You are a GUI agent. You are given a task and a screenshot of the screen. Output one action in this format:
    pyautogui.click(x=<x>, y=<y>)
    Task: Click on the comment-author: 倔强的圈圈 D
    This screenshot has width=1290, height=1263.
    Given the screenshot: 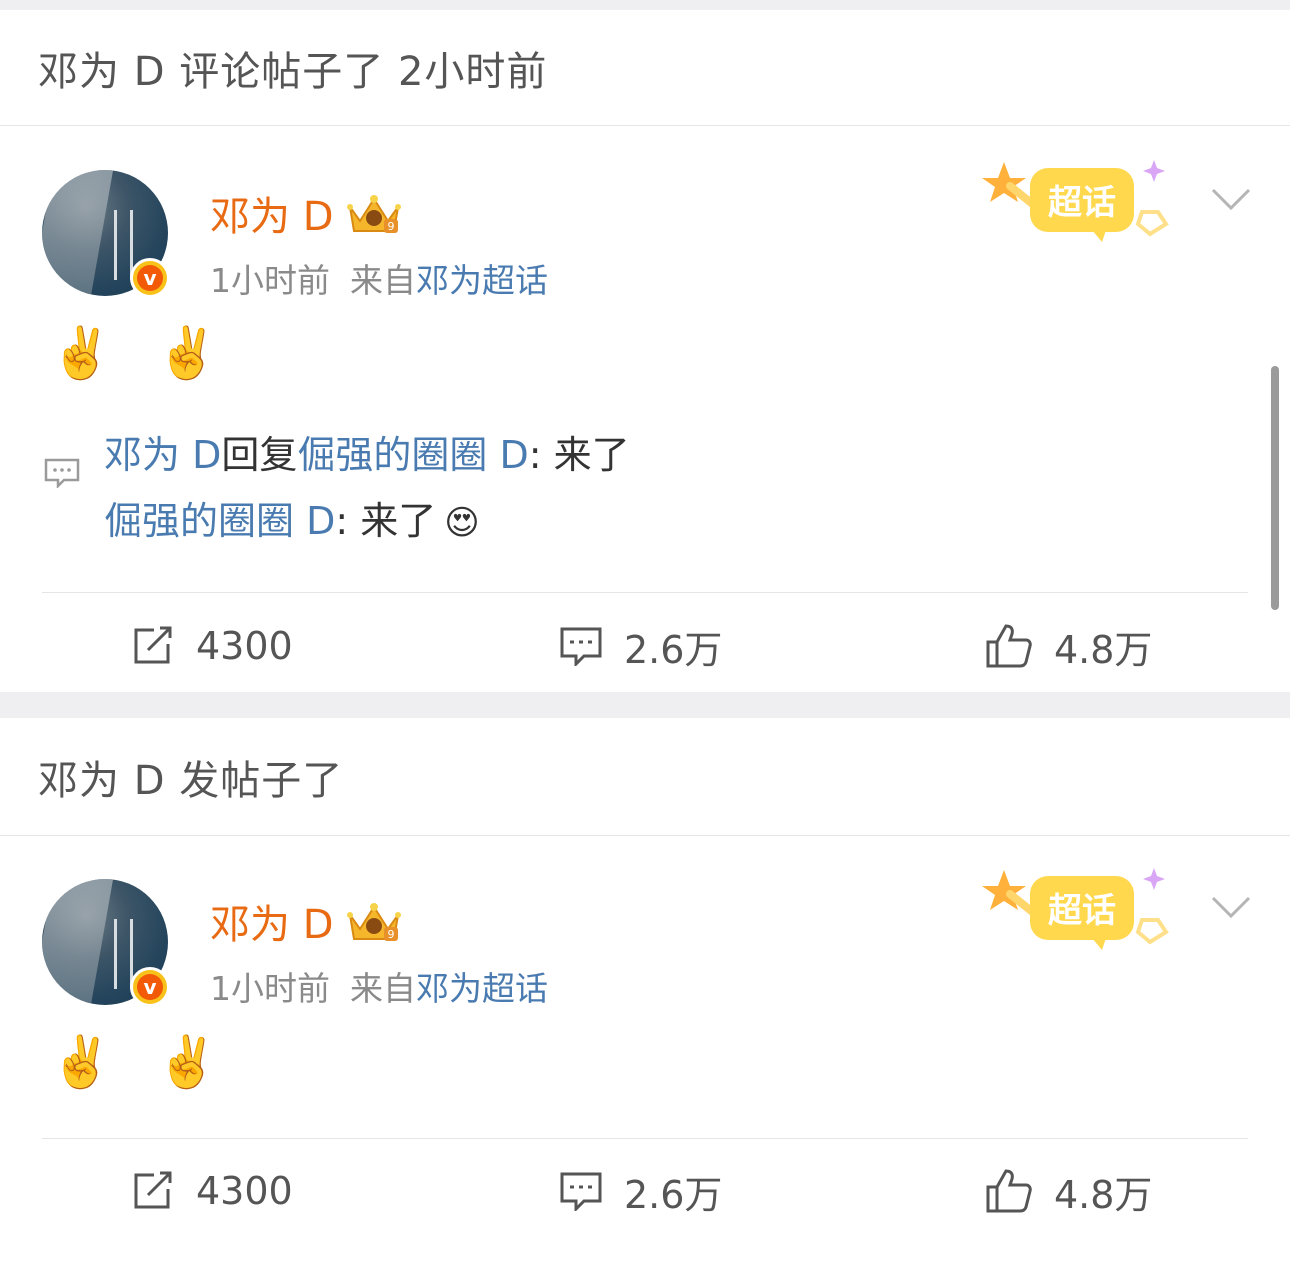 What is the action you would take?
    pyautogui.click(x=219, y=521)
    